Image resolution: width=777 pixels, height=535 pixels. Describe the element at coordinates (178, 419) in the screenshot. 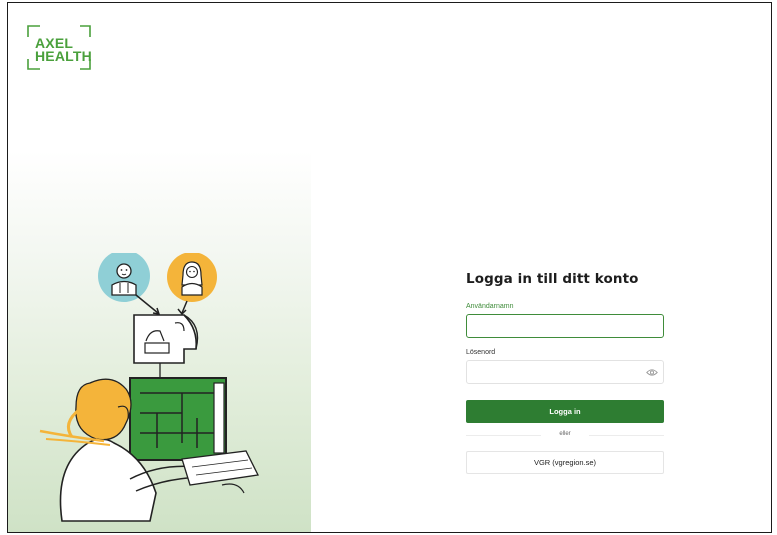

I see `monitor-icon` at that location.